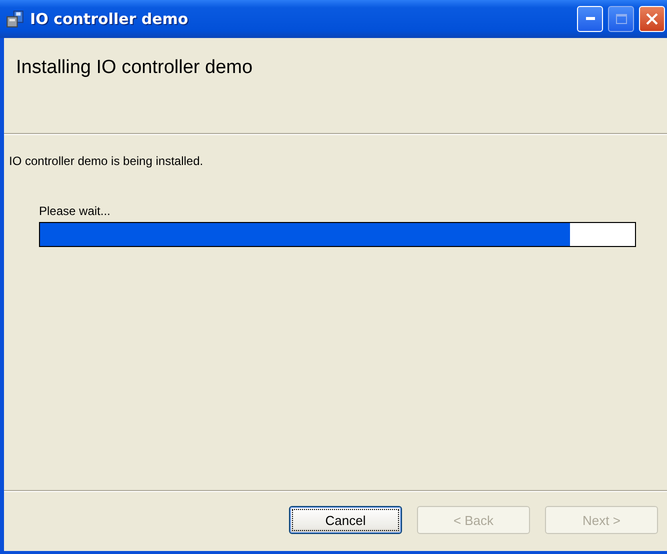  What do you see at coordinates (134, 67) in the screenshot?
I see `page-heading: Installing IO controller demo` at bounding box center [134, 67].